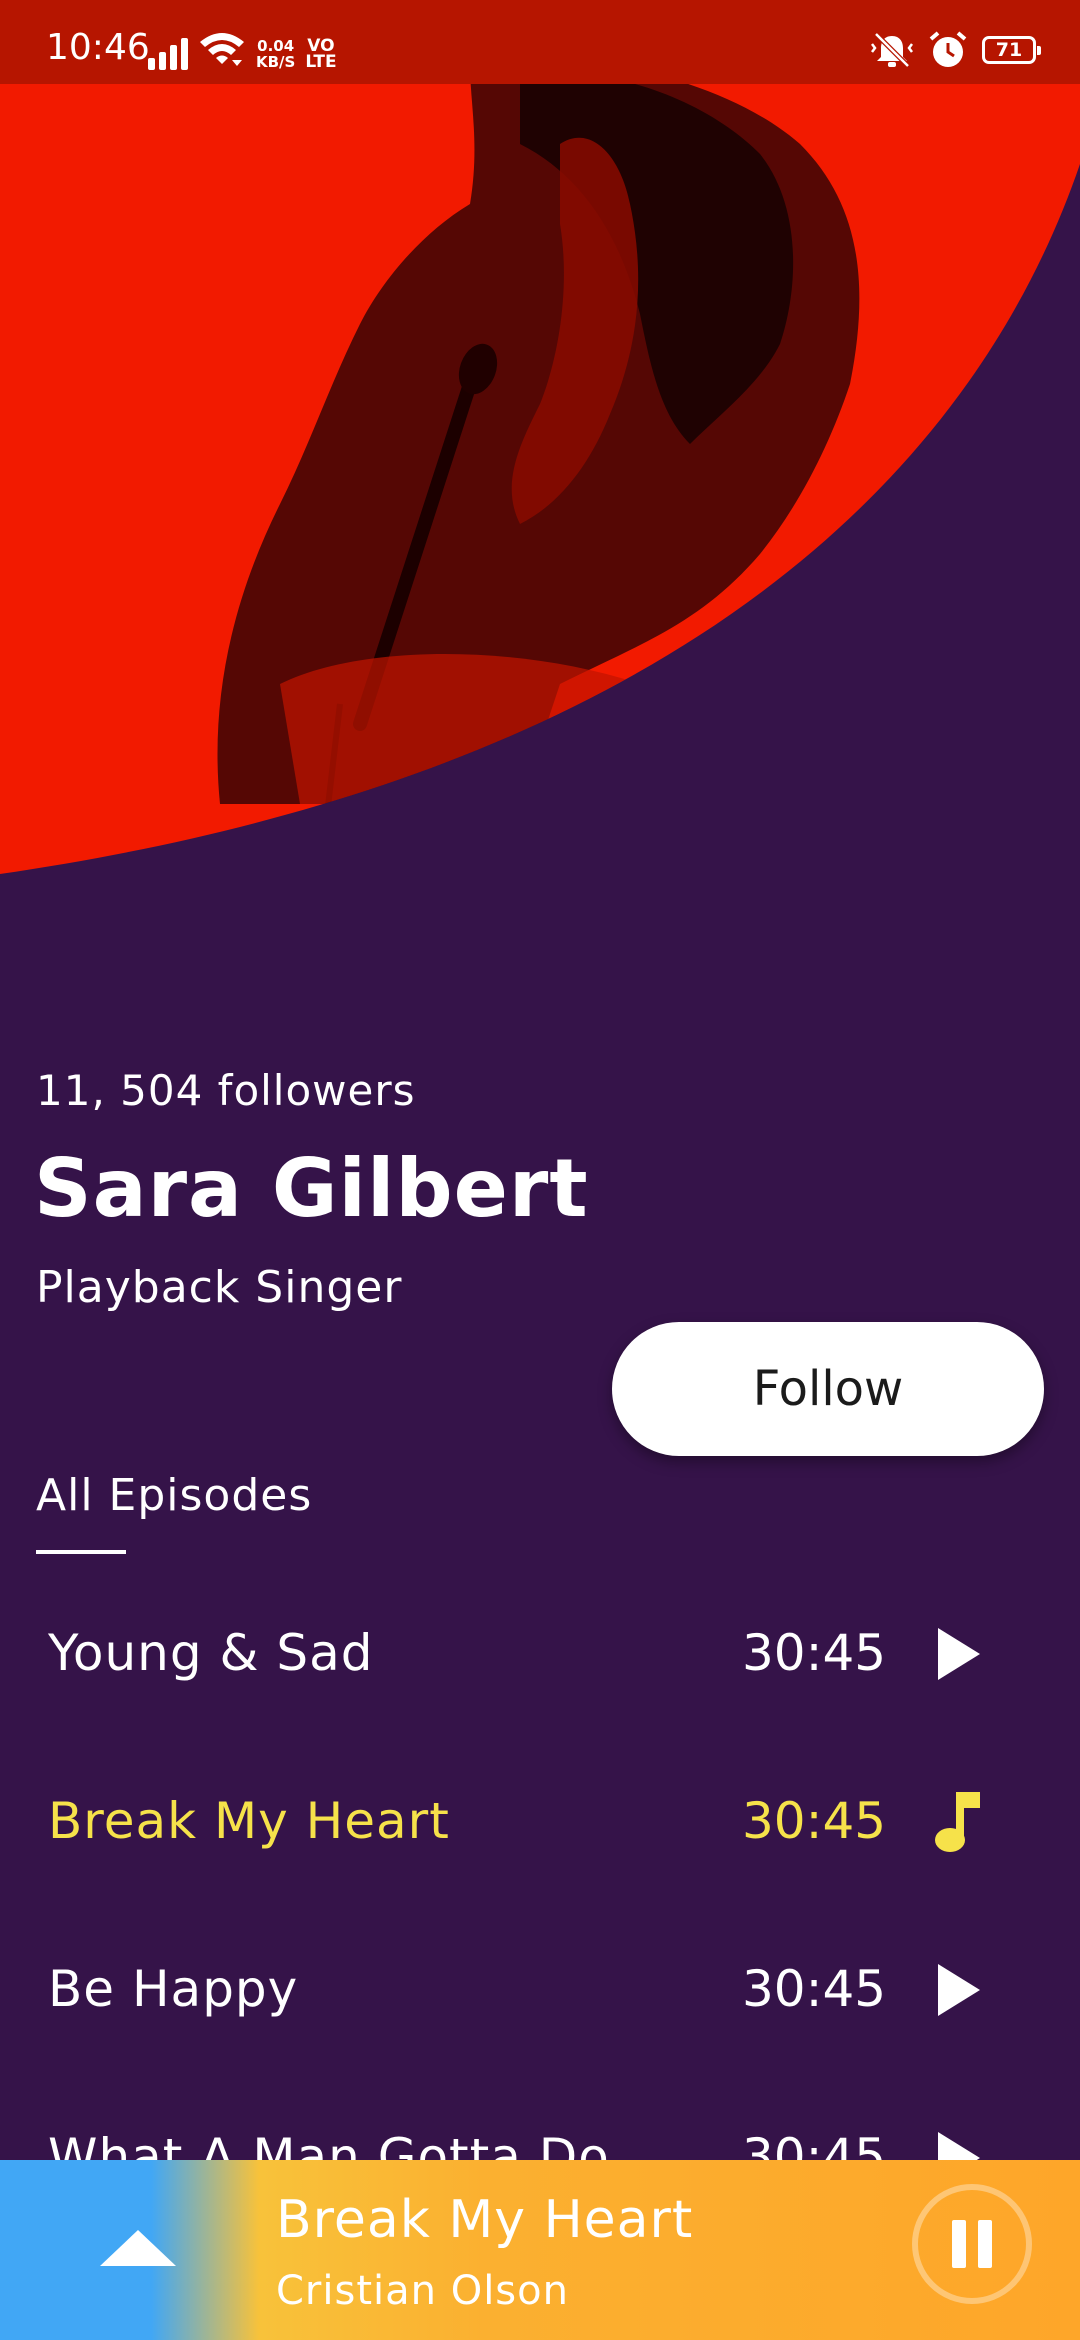 This screenshot has width=1080, height=2340. I want to click on episode-title: Break My Heart, so click(249, 1821).